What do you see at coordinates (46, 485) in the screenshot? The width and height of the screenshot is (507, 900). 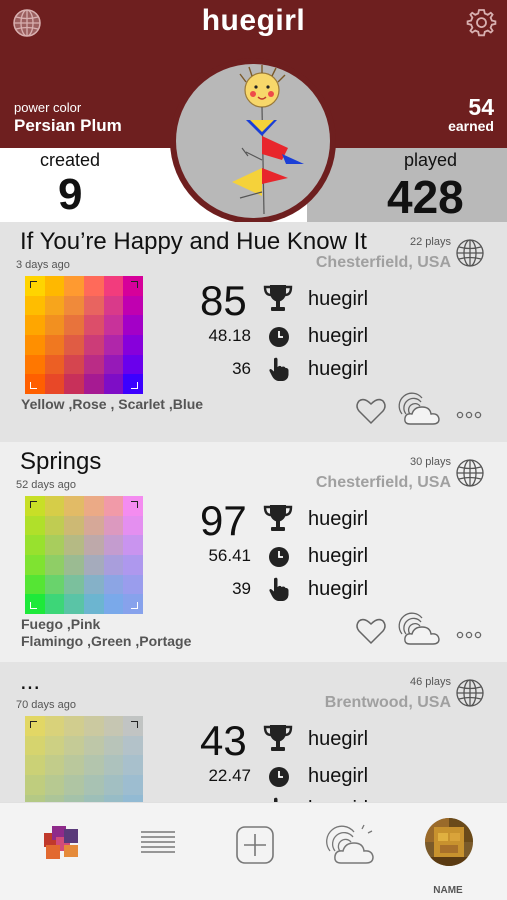 I see `puzzle-age: 52 days ago` at bounding box center [46, 485].